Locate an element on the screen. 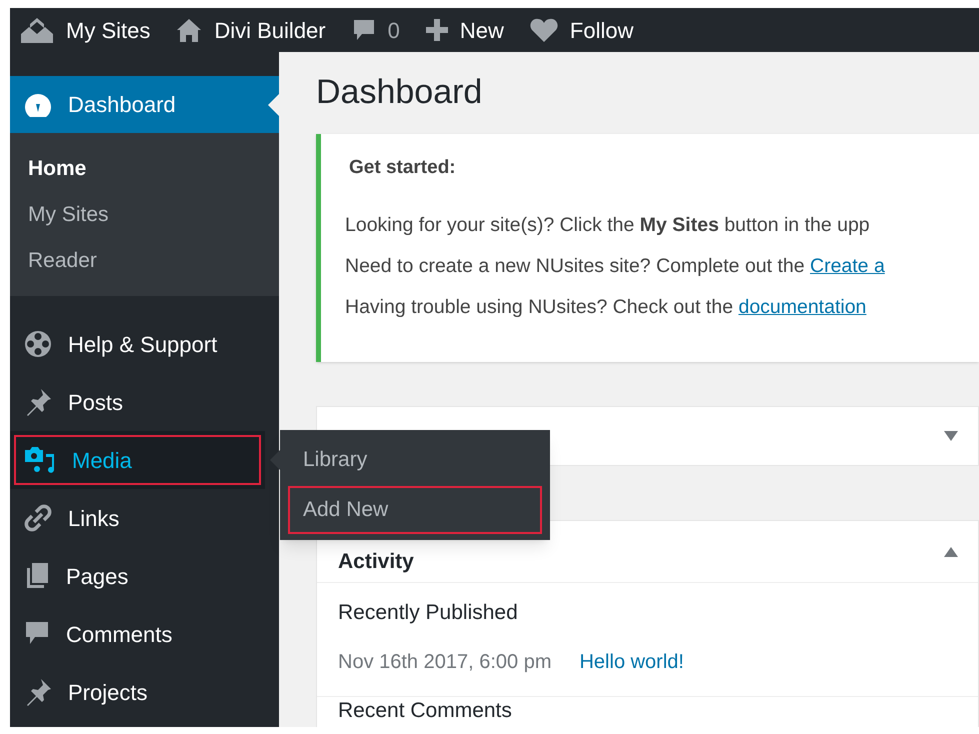 Image resolution: width=979 pixels, height=734 pixels. notice-heading: Get started: is located at coordinates (402, 168).